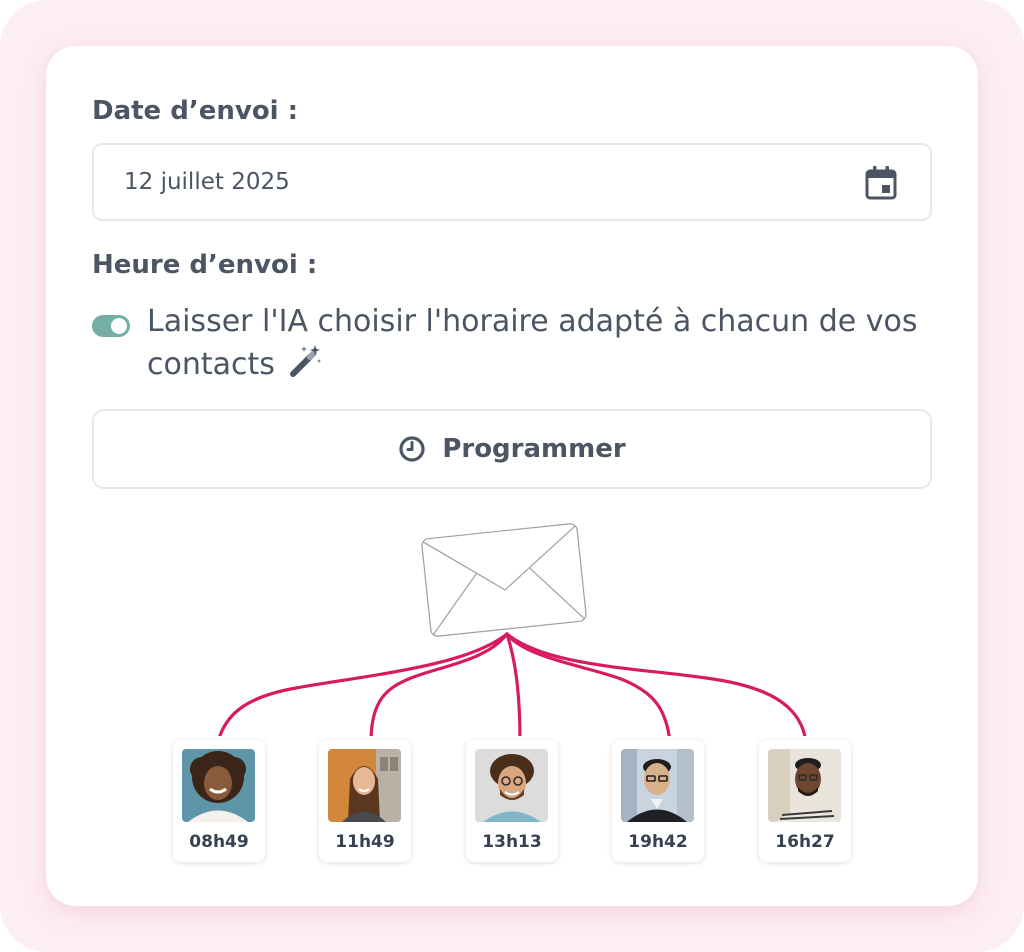  Describe the element at coordinates (412, 449) in the screenshot. I see `clock-icon` at that location.